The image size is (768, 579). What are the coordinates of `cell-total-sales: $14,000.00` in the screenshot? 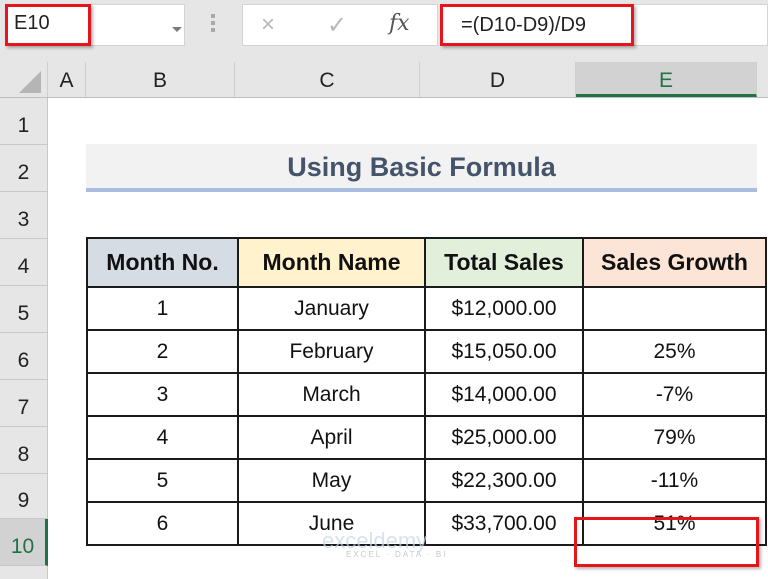 It's located at (504, 394).